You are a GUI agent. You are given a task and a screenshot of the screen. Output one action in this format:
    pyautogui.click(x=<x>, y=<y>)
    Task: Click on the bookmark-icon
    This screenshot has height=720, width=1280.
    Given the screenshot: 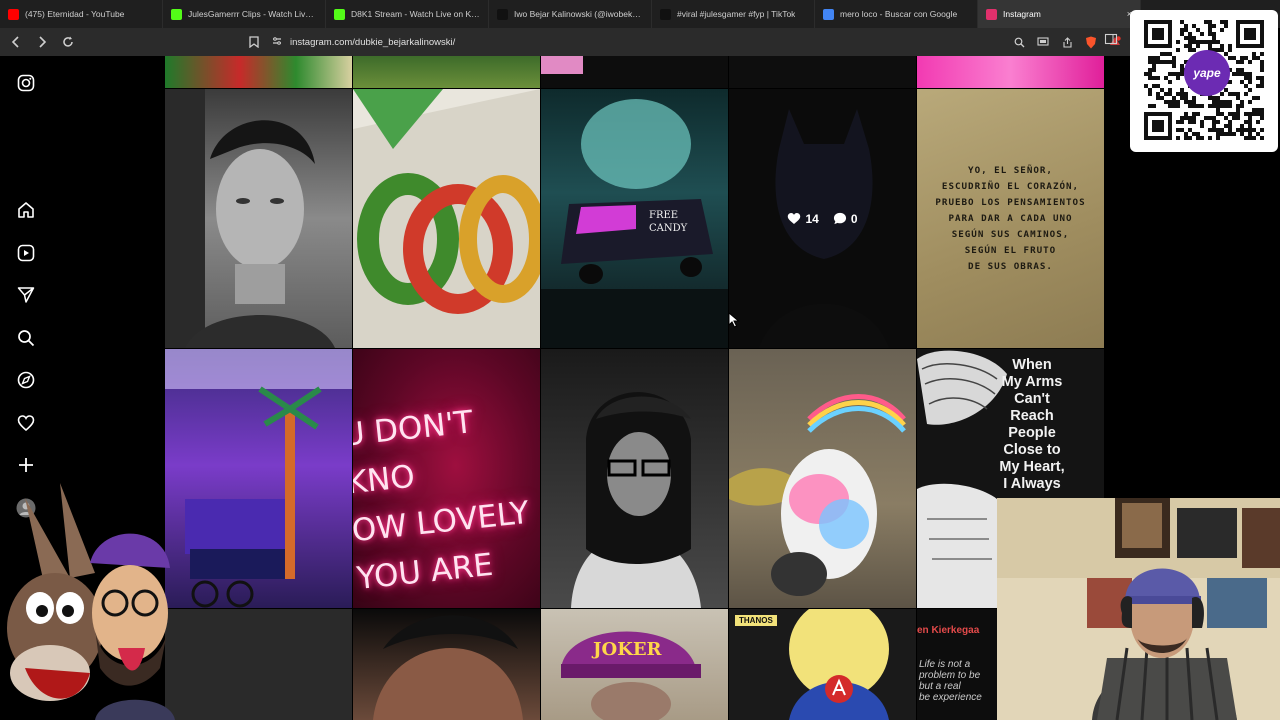 What is the action you would take?
    pyautogui.click(x=254, y=42)
    